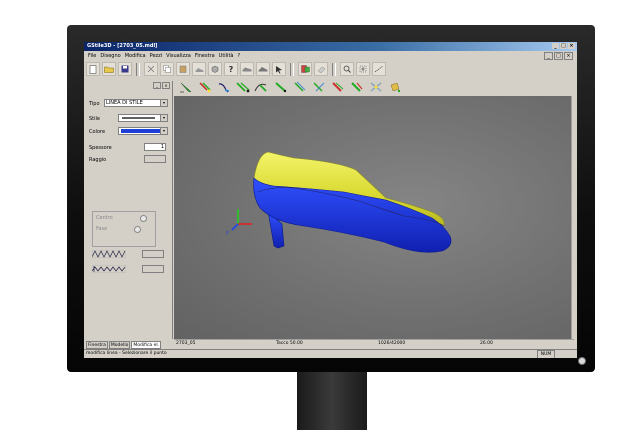 Image resolution: width=640 pixels, height=430 pixels. Describe the element at coordinates (110, 56) in the screenshot. I see `menu-disegno: Disegno` at that location.